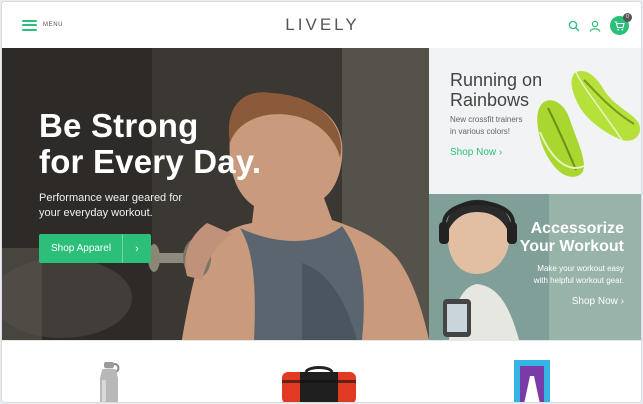 The image size is (643, 404). Describe the element at coordinates (577, 228) in the screenshot. I see `promo-accessorize-title-line1: Accessorize` at that location.